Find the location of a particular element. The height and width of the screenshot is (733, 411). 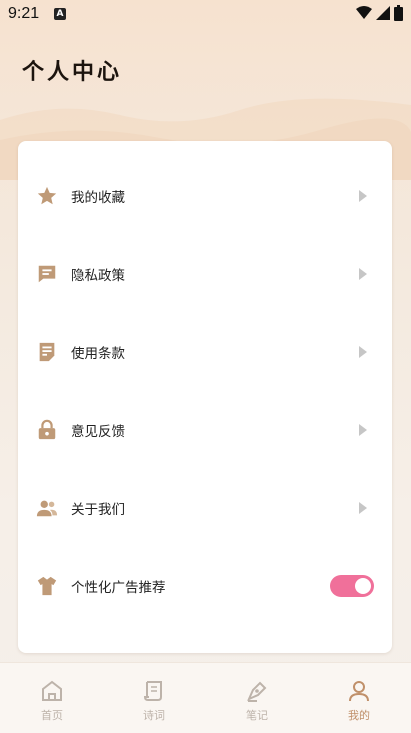

toggle-knob is located at coordinates (363, 586).